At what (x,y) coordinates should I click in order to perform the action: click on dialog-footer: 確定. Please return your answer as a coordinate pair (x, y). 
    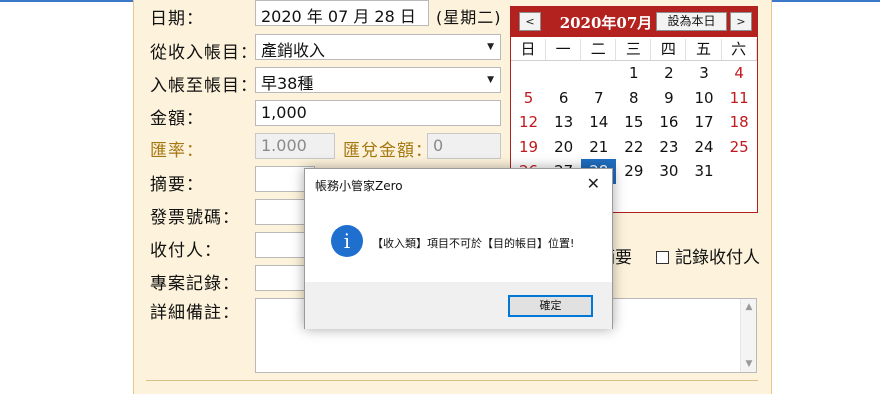
    Looking at the image, I should click on (458, 305).